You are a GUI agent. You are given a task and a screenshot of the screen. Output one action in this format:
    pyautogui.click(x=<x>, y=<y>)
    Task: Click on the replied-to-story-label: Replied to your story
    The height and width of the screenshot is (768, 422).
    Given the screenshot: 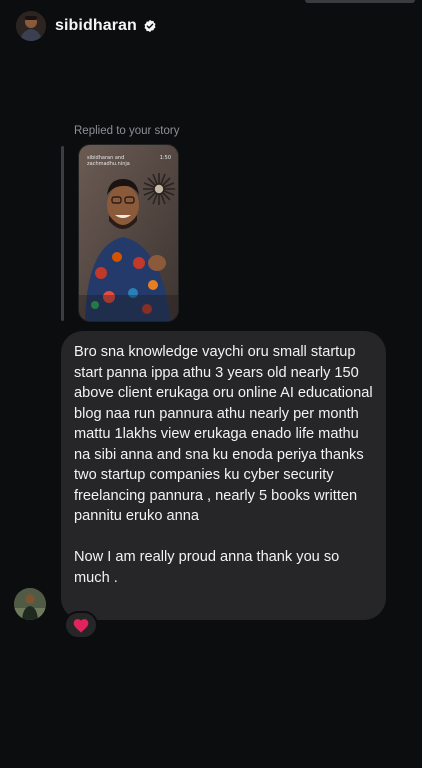 What is the action you would take?
    pyautogui.click(x=127, y=131)
    